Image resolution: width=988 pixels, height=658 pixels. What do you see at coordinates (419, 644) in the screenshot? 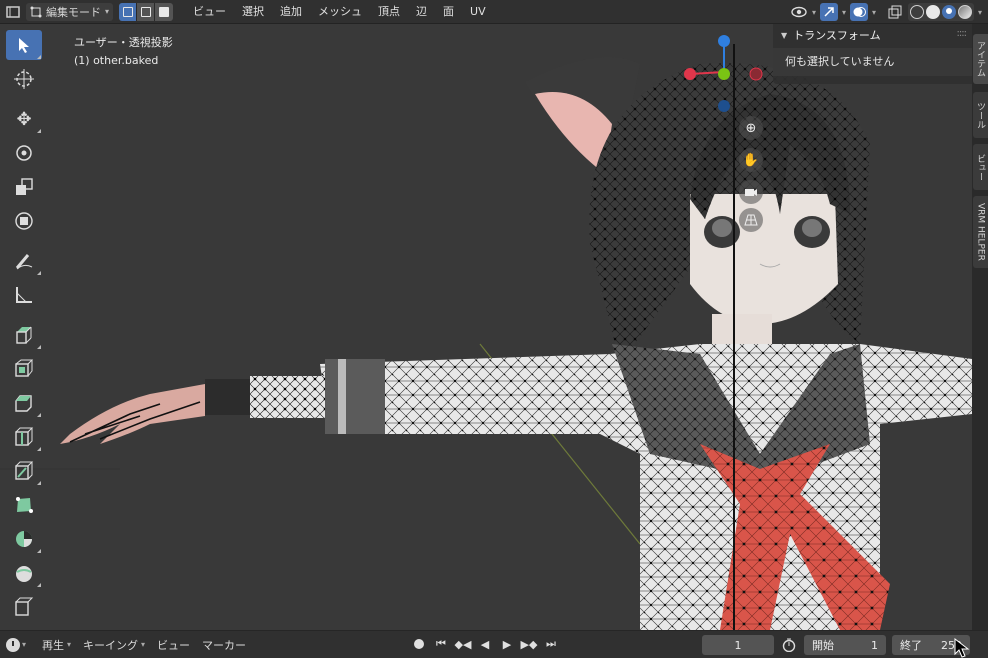
I see `record-icon` at bounding box center [419, 644].